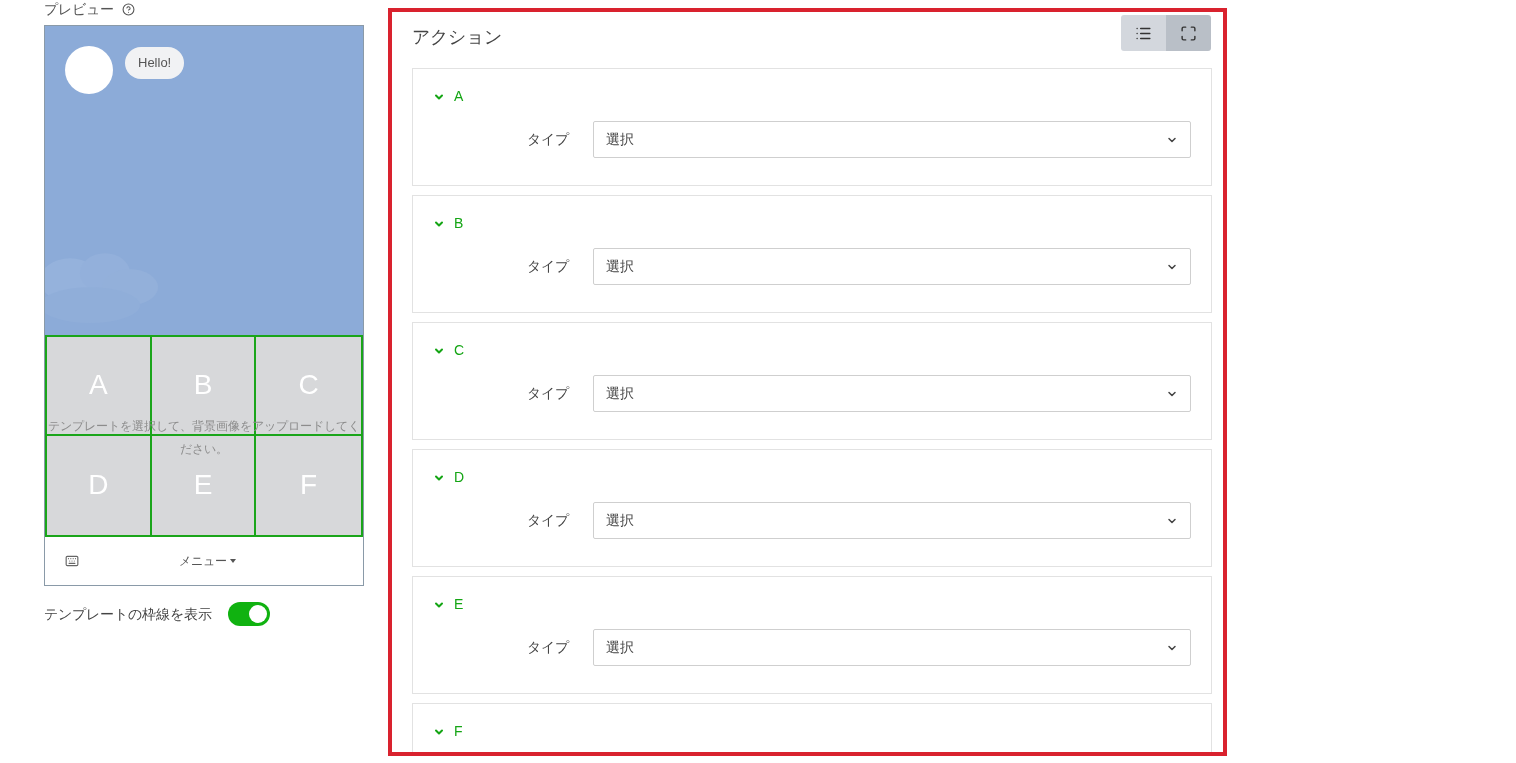 The width and height of the screenshot is (1516, 763). Describe the element at coordinates (1143, 33) in the screenshot. I see `list-view-button` at that location.